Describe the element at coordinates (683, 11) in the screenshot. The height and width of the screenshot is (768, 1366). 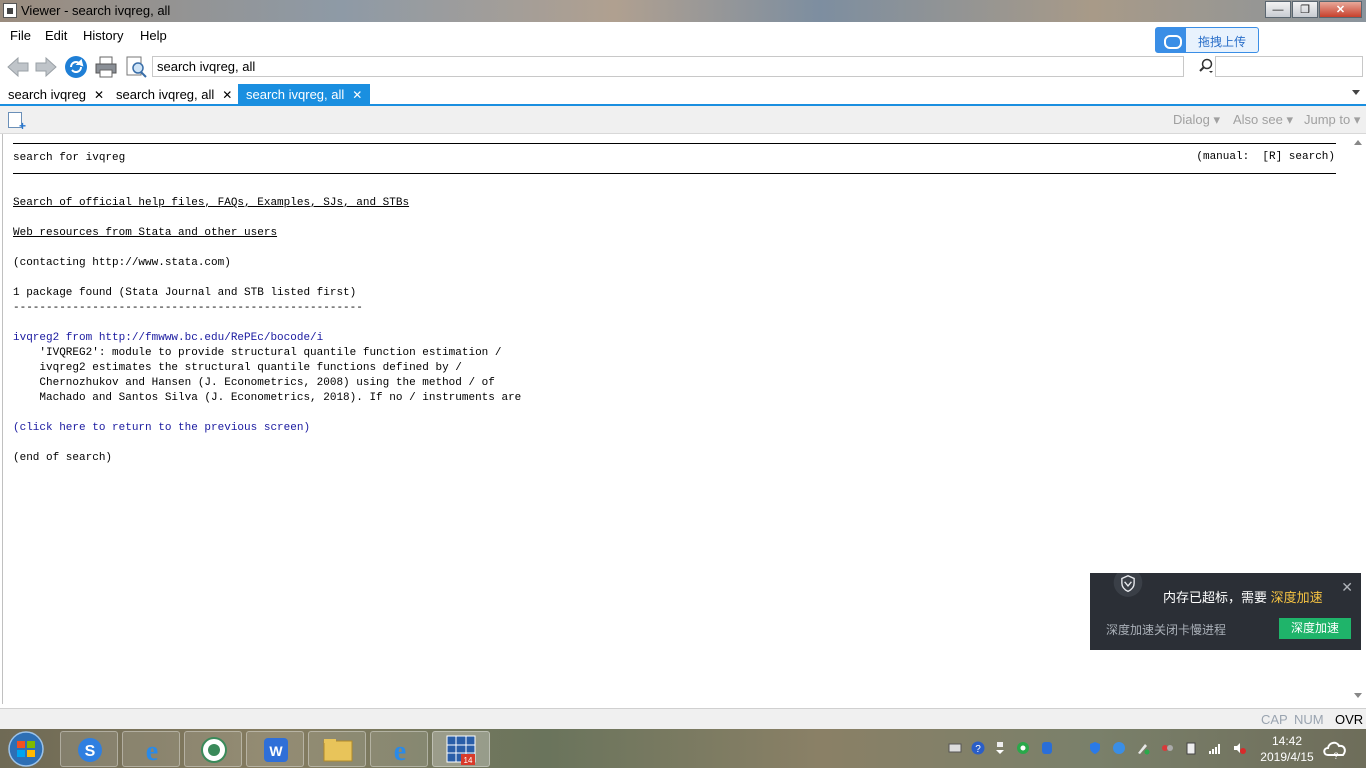
I see `title-bar: Viewer - search ivqreg, all — ❐ ✕` at that location.